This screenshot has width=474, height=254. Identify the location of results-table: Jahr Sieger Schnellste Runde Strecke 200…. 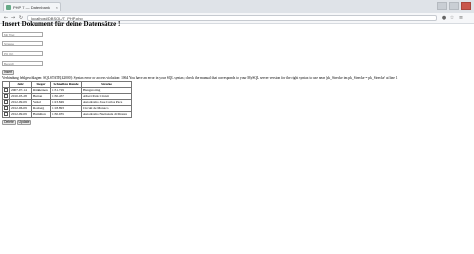
(67, 99).